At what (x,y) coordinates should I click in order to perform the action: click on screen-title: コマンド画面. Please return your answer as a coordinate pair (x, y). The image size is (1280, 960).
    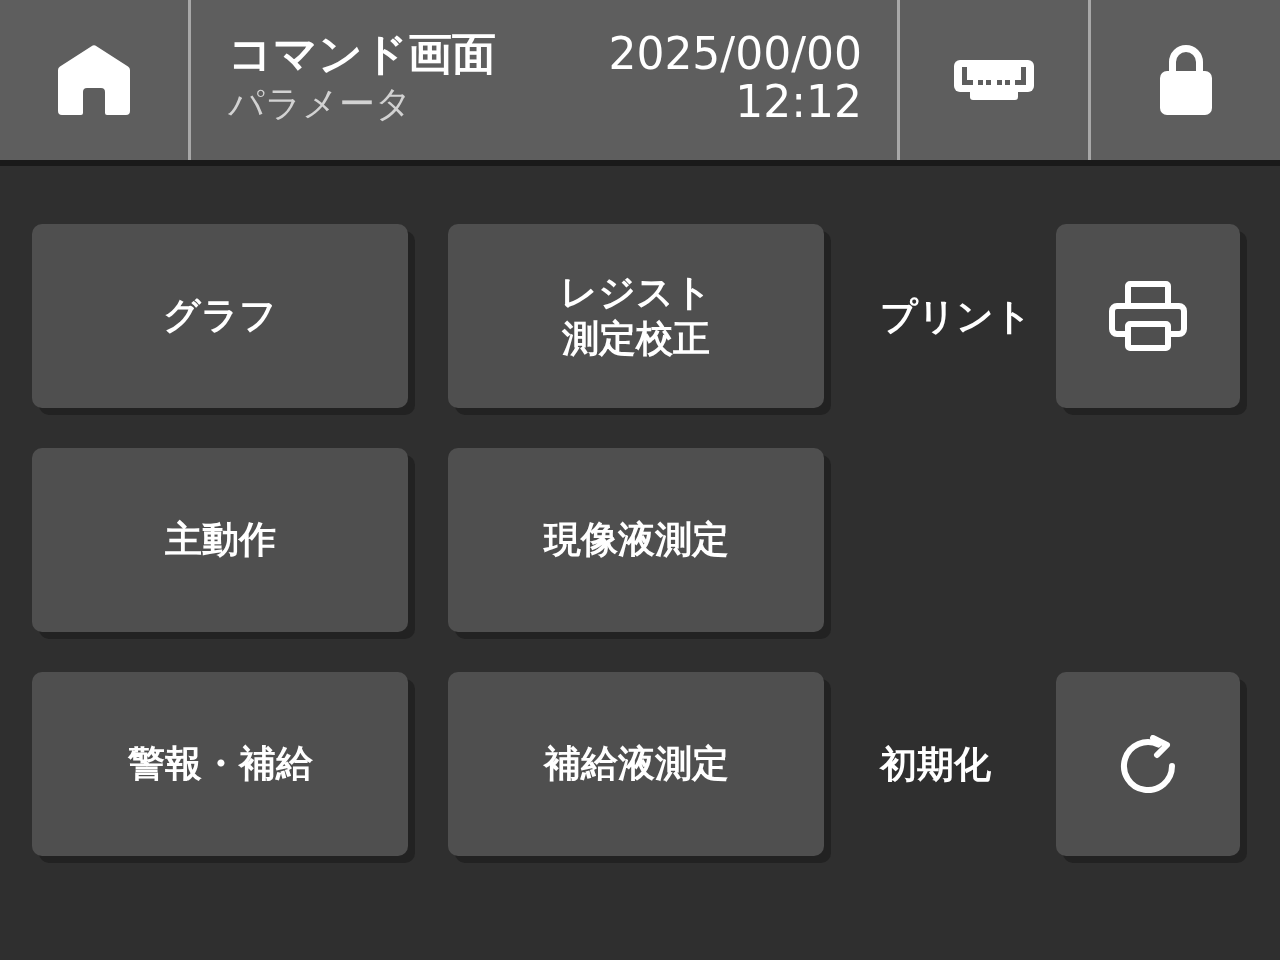
    Looking at the image, I should click on (362, 54).